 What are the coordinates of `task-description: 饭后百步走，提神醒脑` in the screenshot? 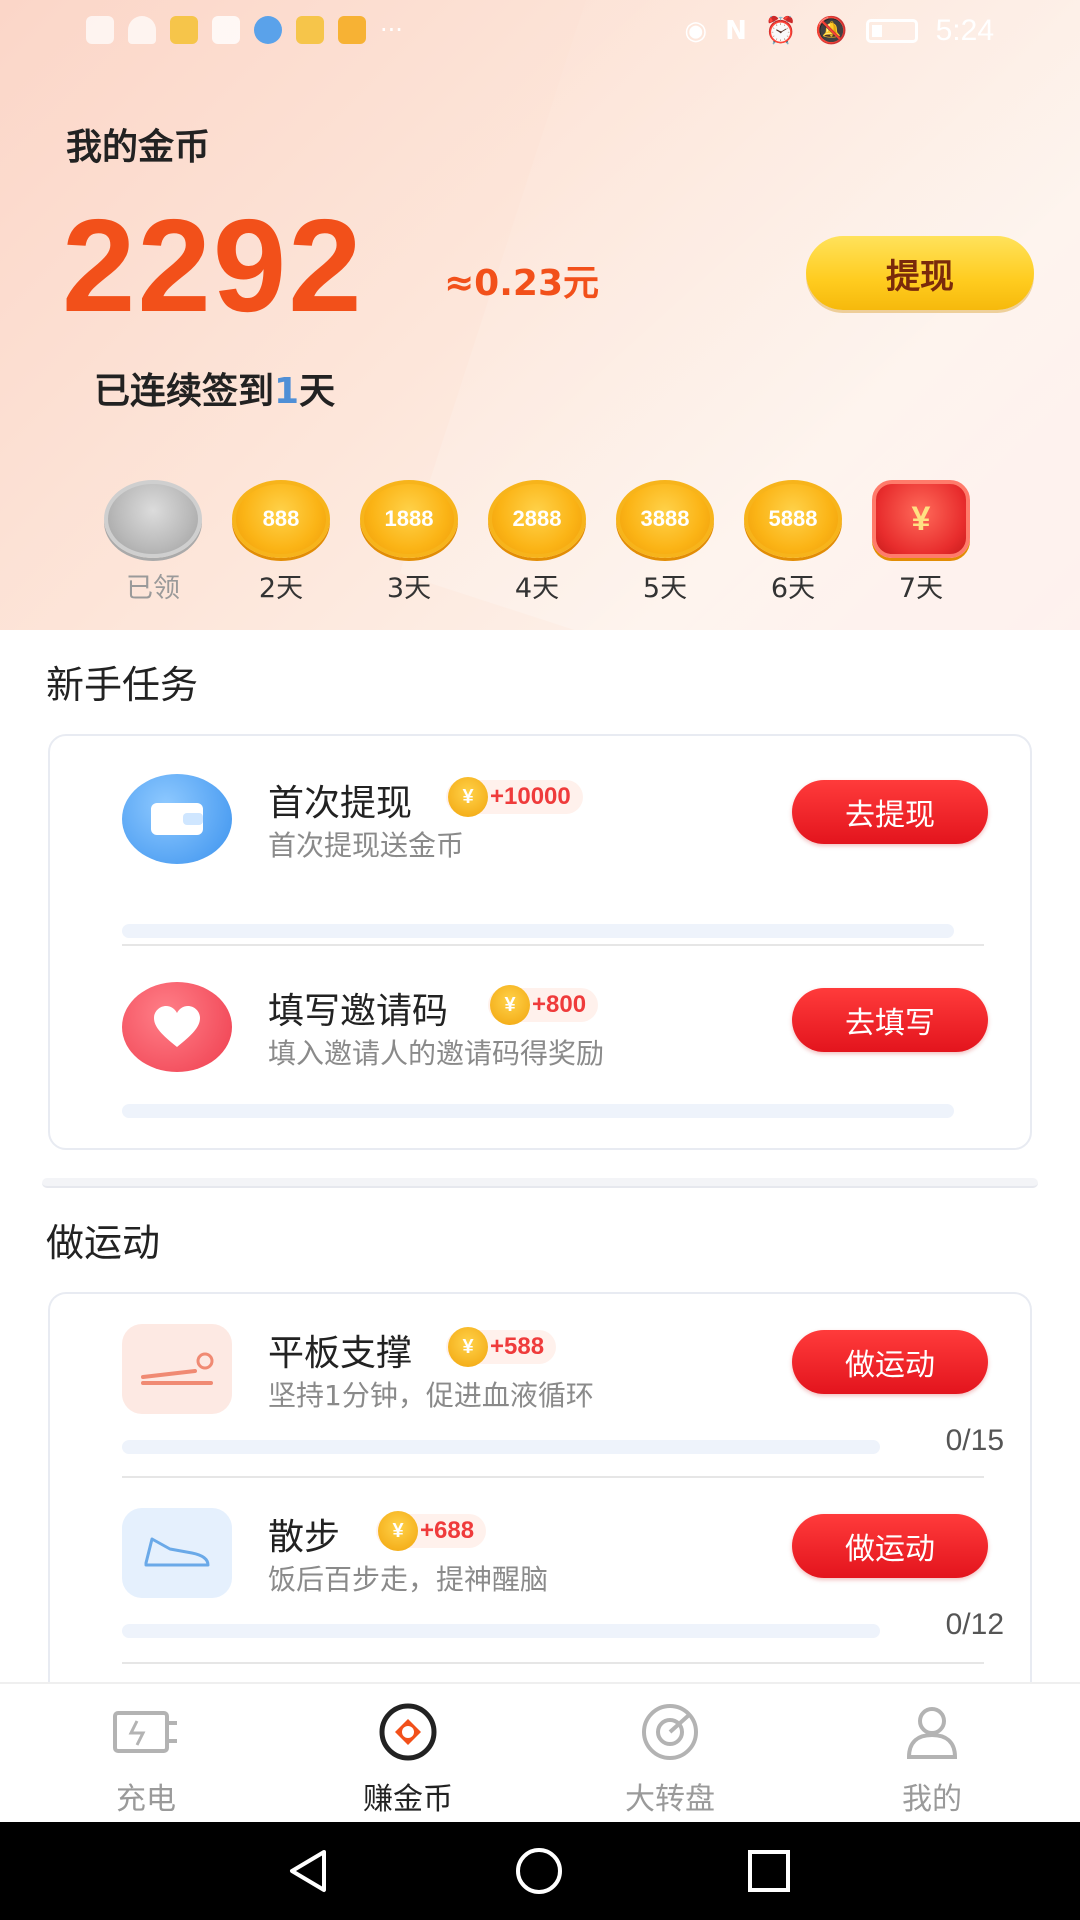 It's located at (408, 1579).